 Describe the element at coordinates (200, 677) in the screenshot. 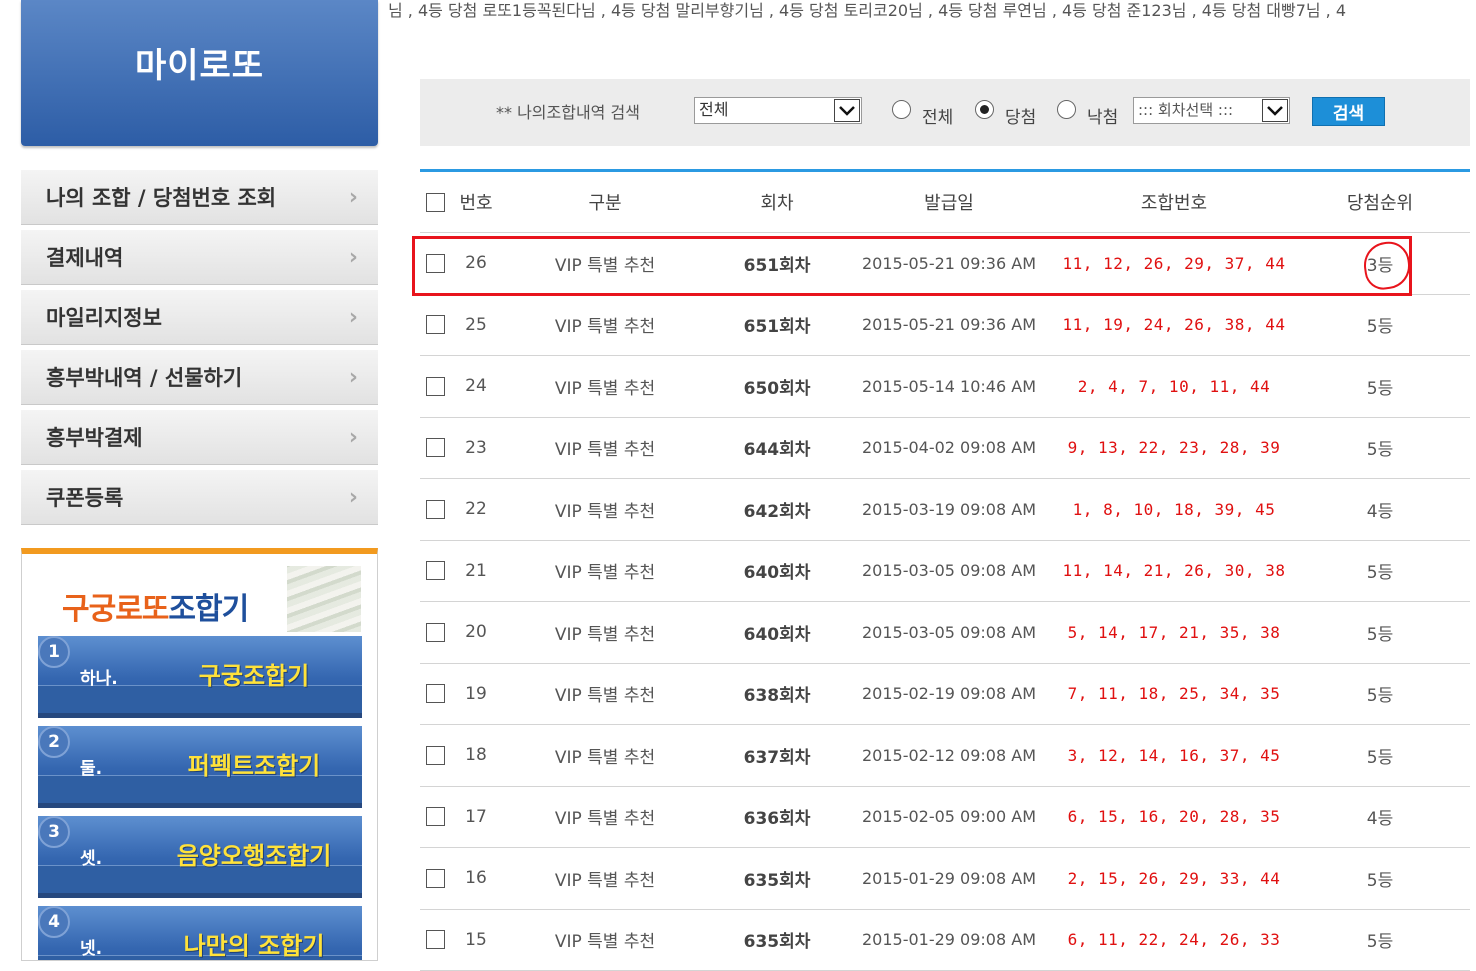

I see `combinator-button-gugung: 1 하나. 구궁조합기` at that location.